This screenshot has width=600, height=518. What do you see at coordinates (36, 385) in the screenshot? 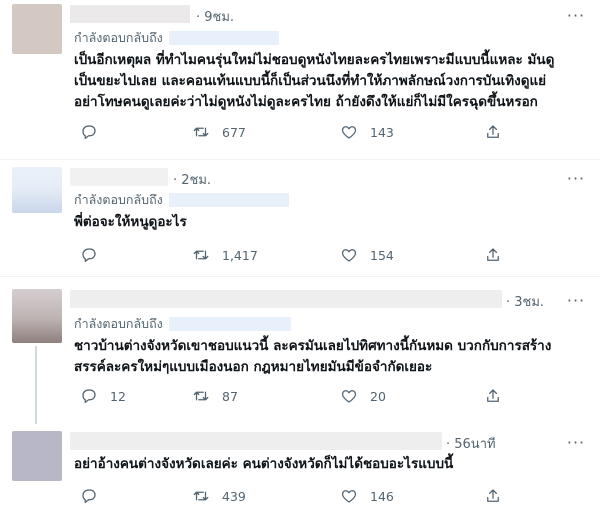
I see `thread-line` at bounding box center [36, 385].